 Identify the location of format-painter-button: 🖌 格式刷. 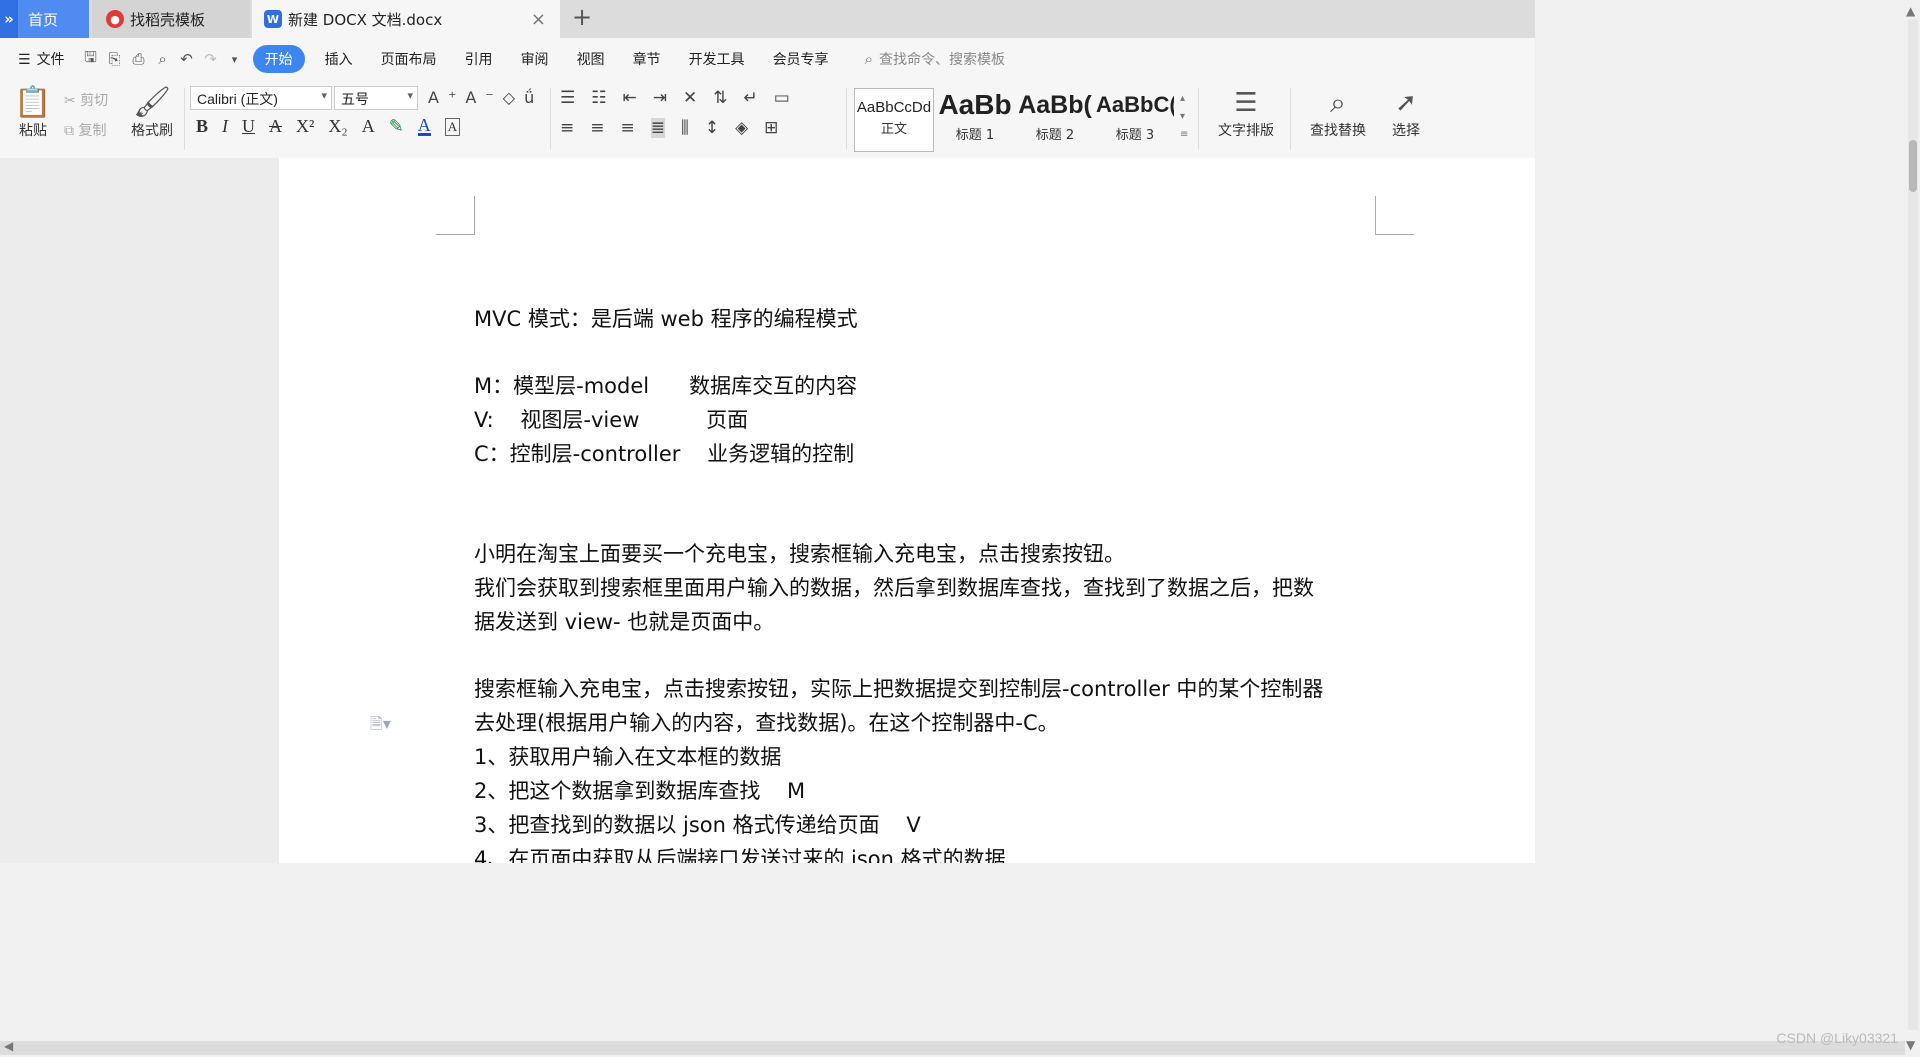
(152, 113).